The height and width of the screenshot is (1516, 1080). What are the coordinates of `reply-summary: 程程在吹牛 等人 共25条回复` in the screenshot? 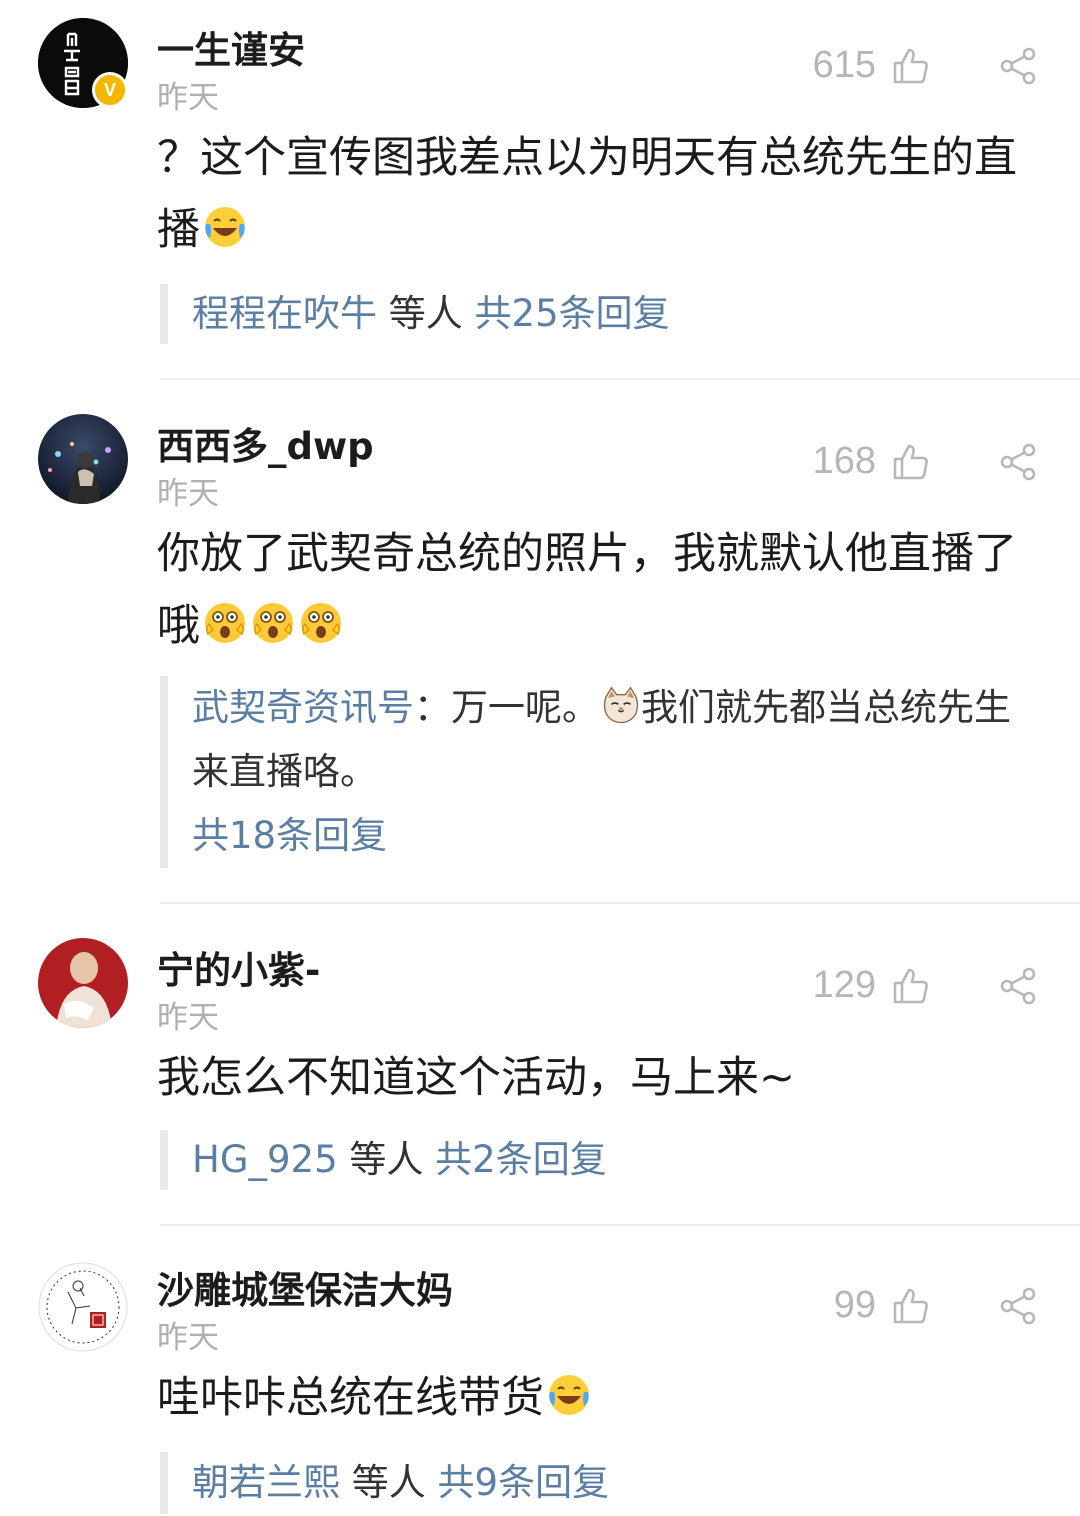 It's located at (600, 314).